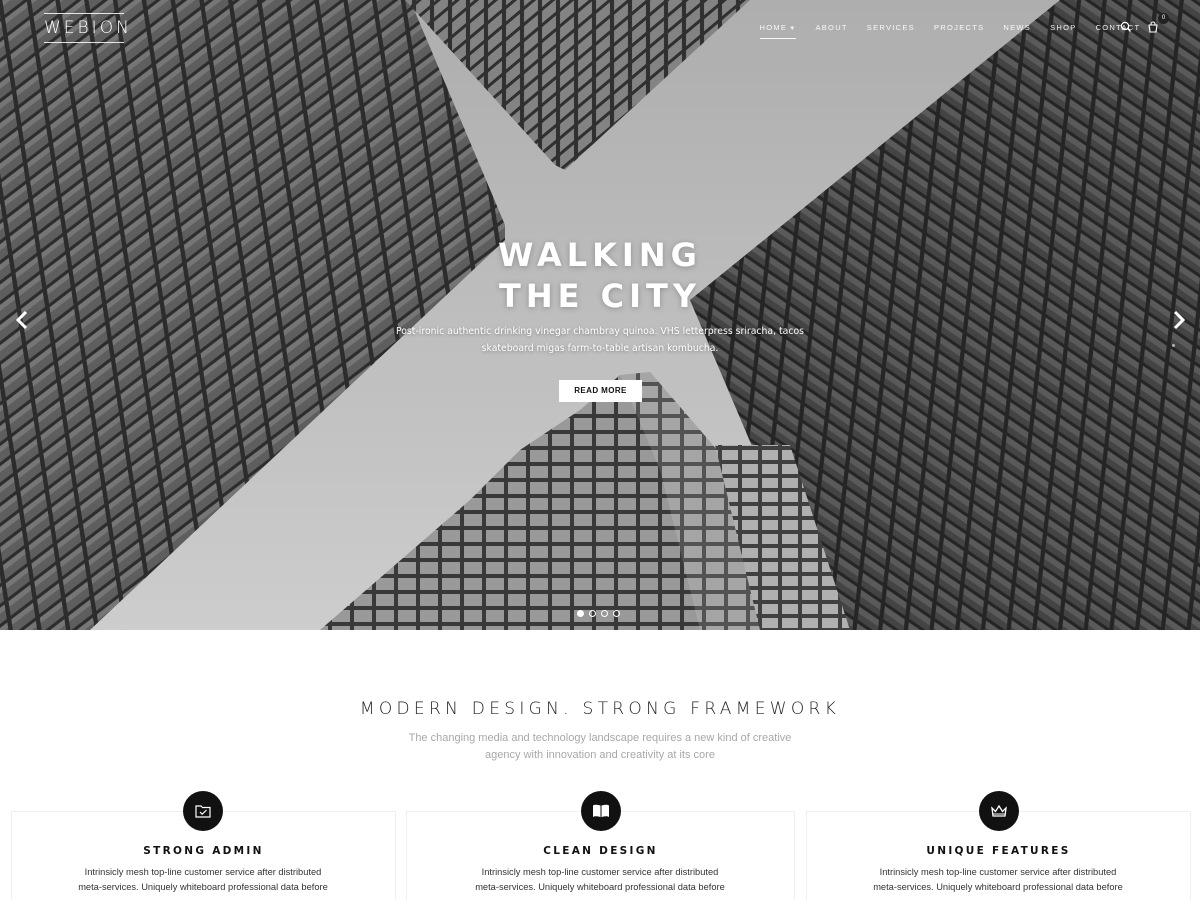 This screenshot has height=900, width=1200. What do you see at coordinates (1017, 28) in the screenshot?
I see `nav-item-news: NEWS` at bounding box center [1017, 28].